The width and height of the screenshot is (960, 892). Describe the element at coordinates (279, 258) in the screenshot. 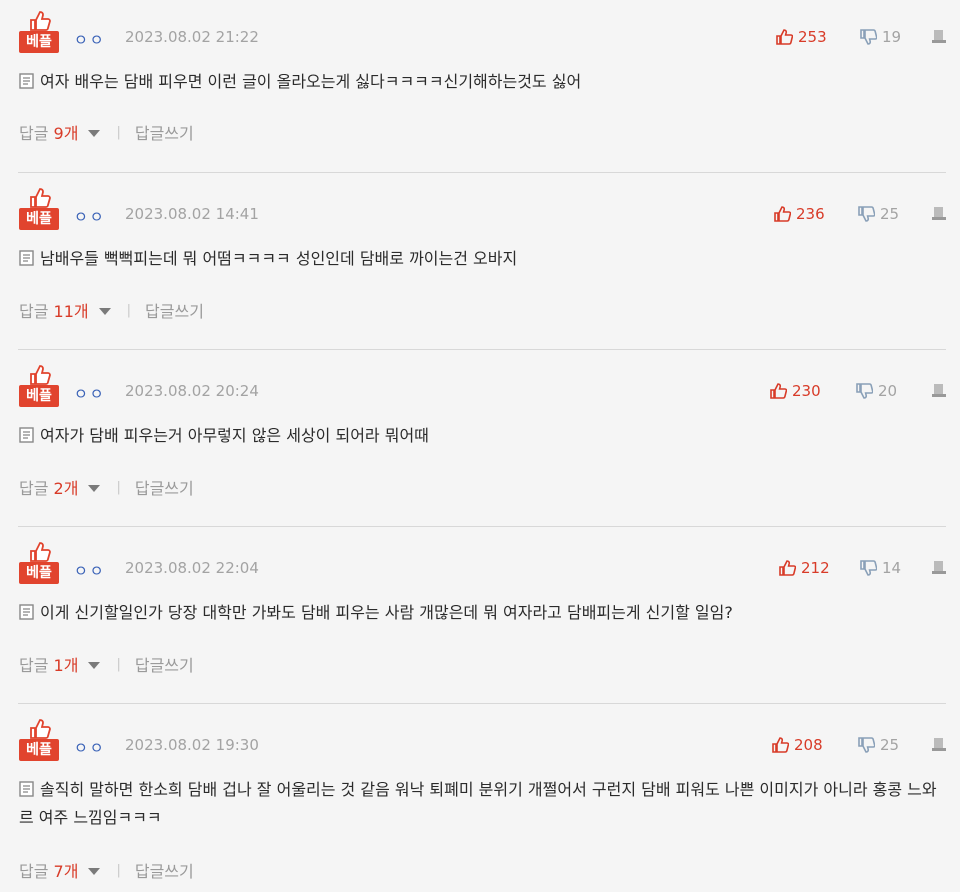

I see `comment-text: 남배우들 뻑뻑피는데 뭐 어떰ㅋㅋㅋㅋ 성인인데 담배로 까이는건 오바지` at that location.